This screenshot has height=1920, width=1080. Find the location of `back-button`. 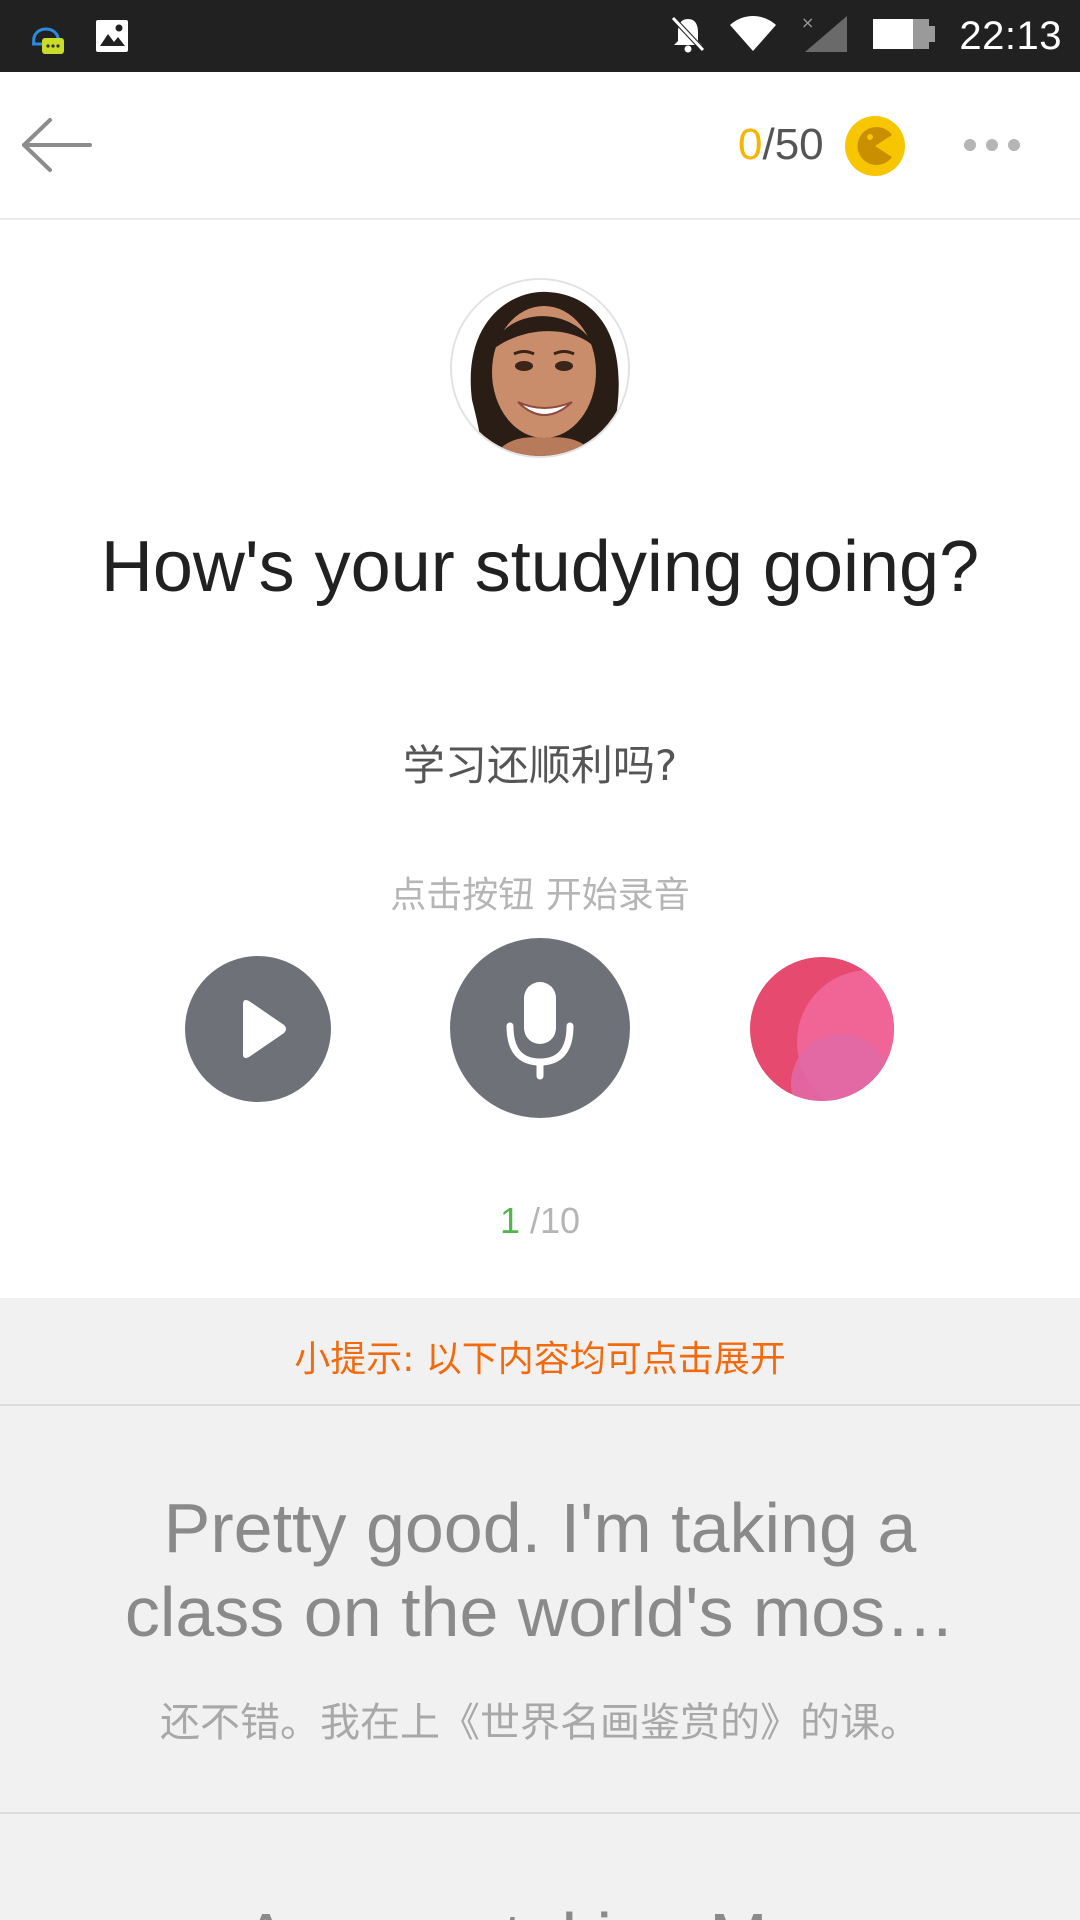

back-button is located at coordinates (58, 145).